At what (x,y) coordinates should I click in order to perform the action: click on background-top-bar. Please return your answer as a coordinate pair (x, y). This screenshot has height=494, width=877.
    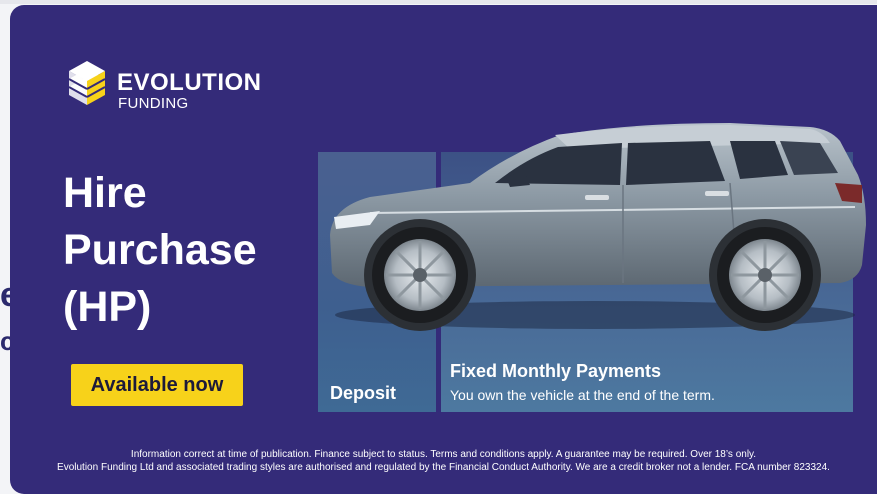
    Looking at the image, I should click on (438, 2).